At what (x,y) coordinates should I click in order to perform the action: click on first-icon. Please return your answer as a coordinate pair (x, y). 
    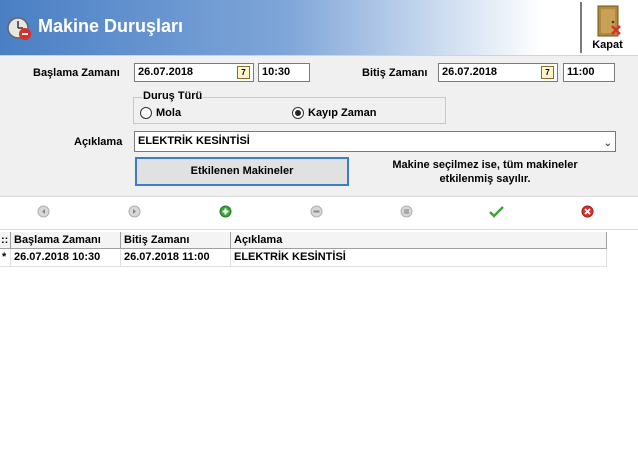
    Looking at the image, I should click on (43, 211).